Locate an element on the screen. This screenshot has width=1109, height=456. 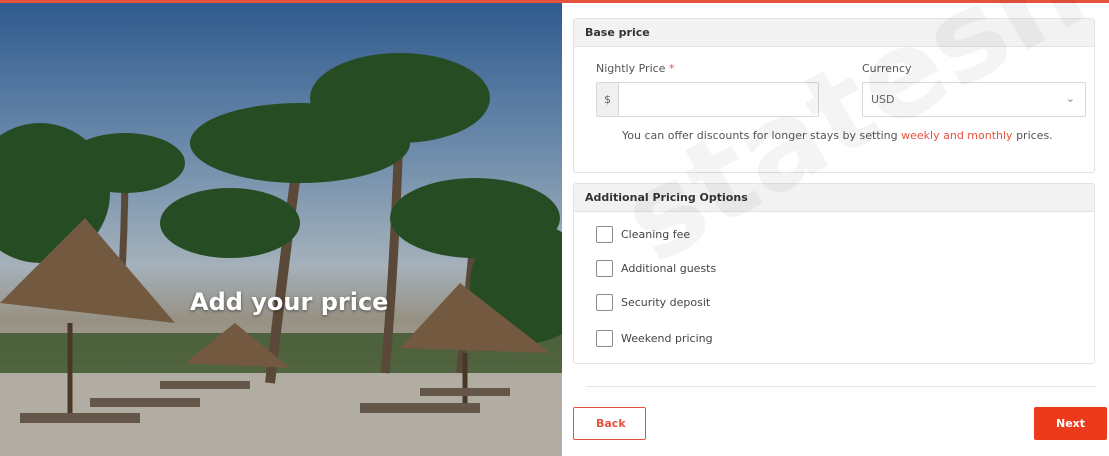
option-additional-guests: Additional guests is located at coordinates (656, 268).